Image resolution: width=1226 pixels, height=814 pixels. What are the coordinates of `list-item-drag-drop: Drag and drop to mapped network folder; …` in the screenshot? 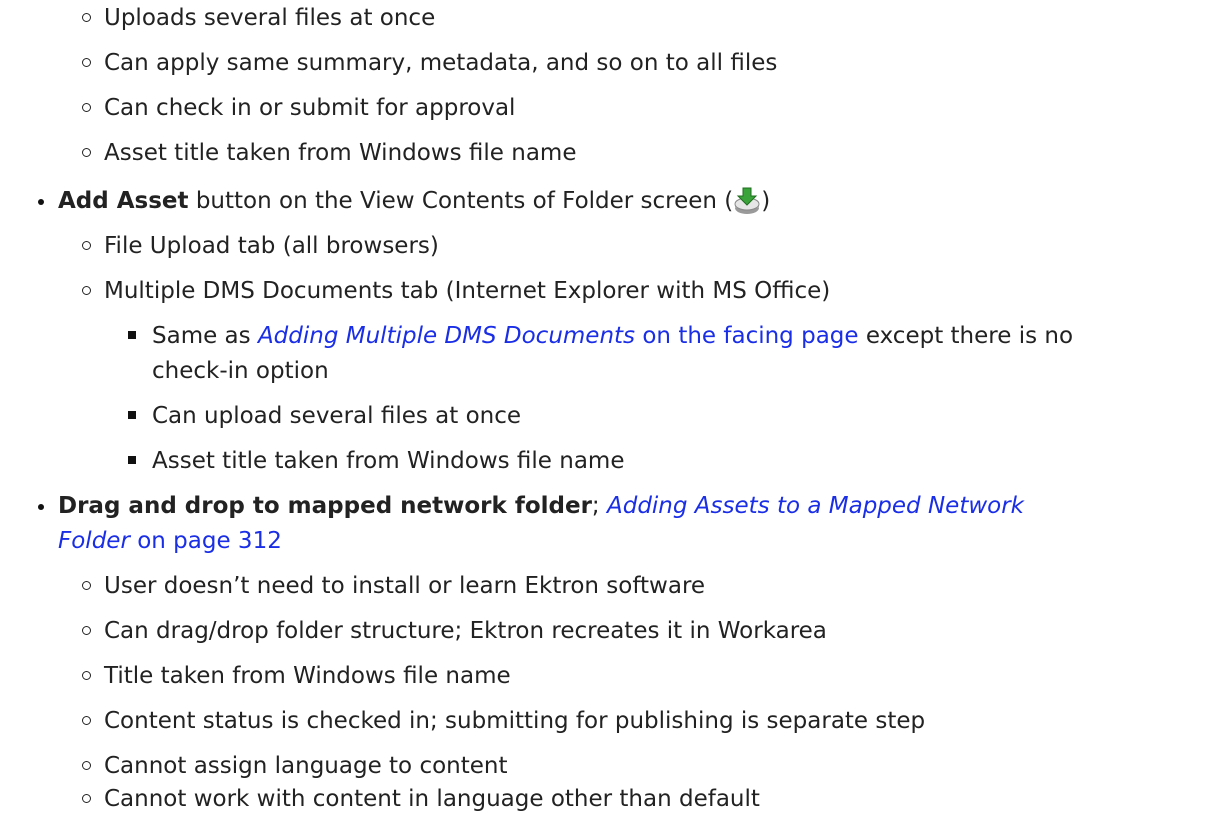 It's located at (531, 506).